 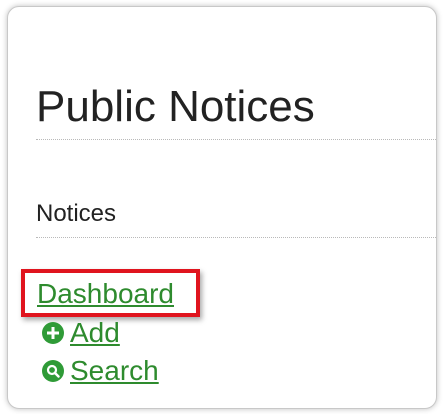 I want to click on add-link: Add, so click(x=95, y=333).